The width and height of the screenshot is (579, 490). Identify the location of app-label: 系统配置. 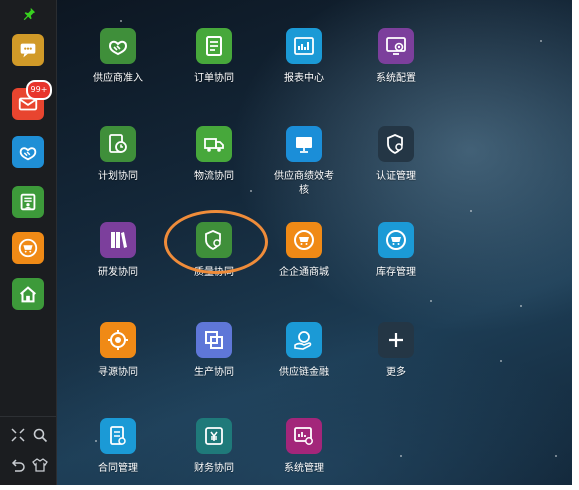
(396, 78).